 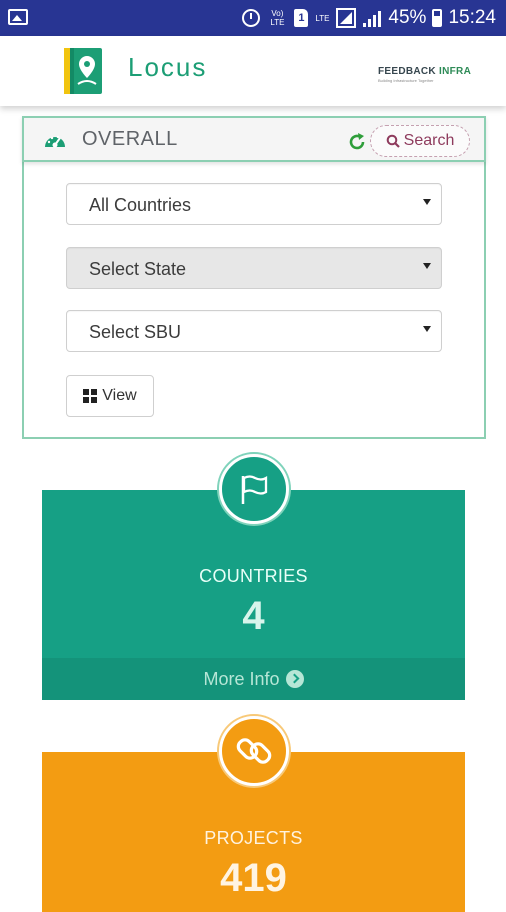 What do you see at coordinates (130, 139) in the screenshot?
I see `panel-title: OVERALL` at bounding box center [130, 139].